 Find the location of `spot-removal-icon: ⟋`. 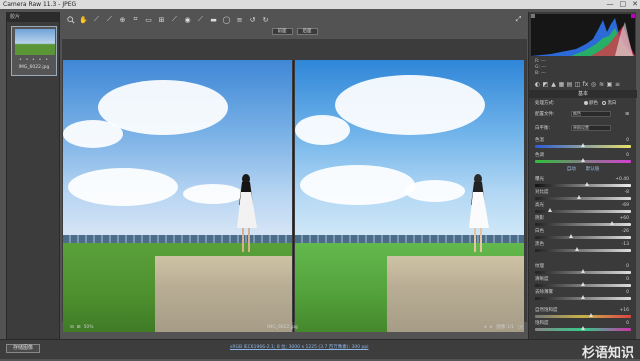

spot-removal-icon: ⟋ is located at coordinates (174, 19).